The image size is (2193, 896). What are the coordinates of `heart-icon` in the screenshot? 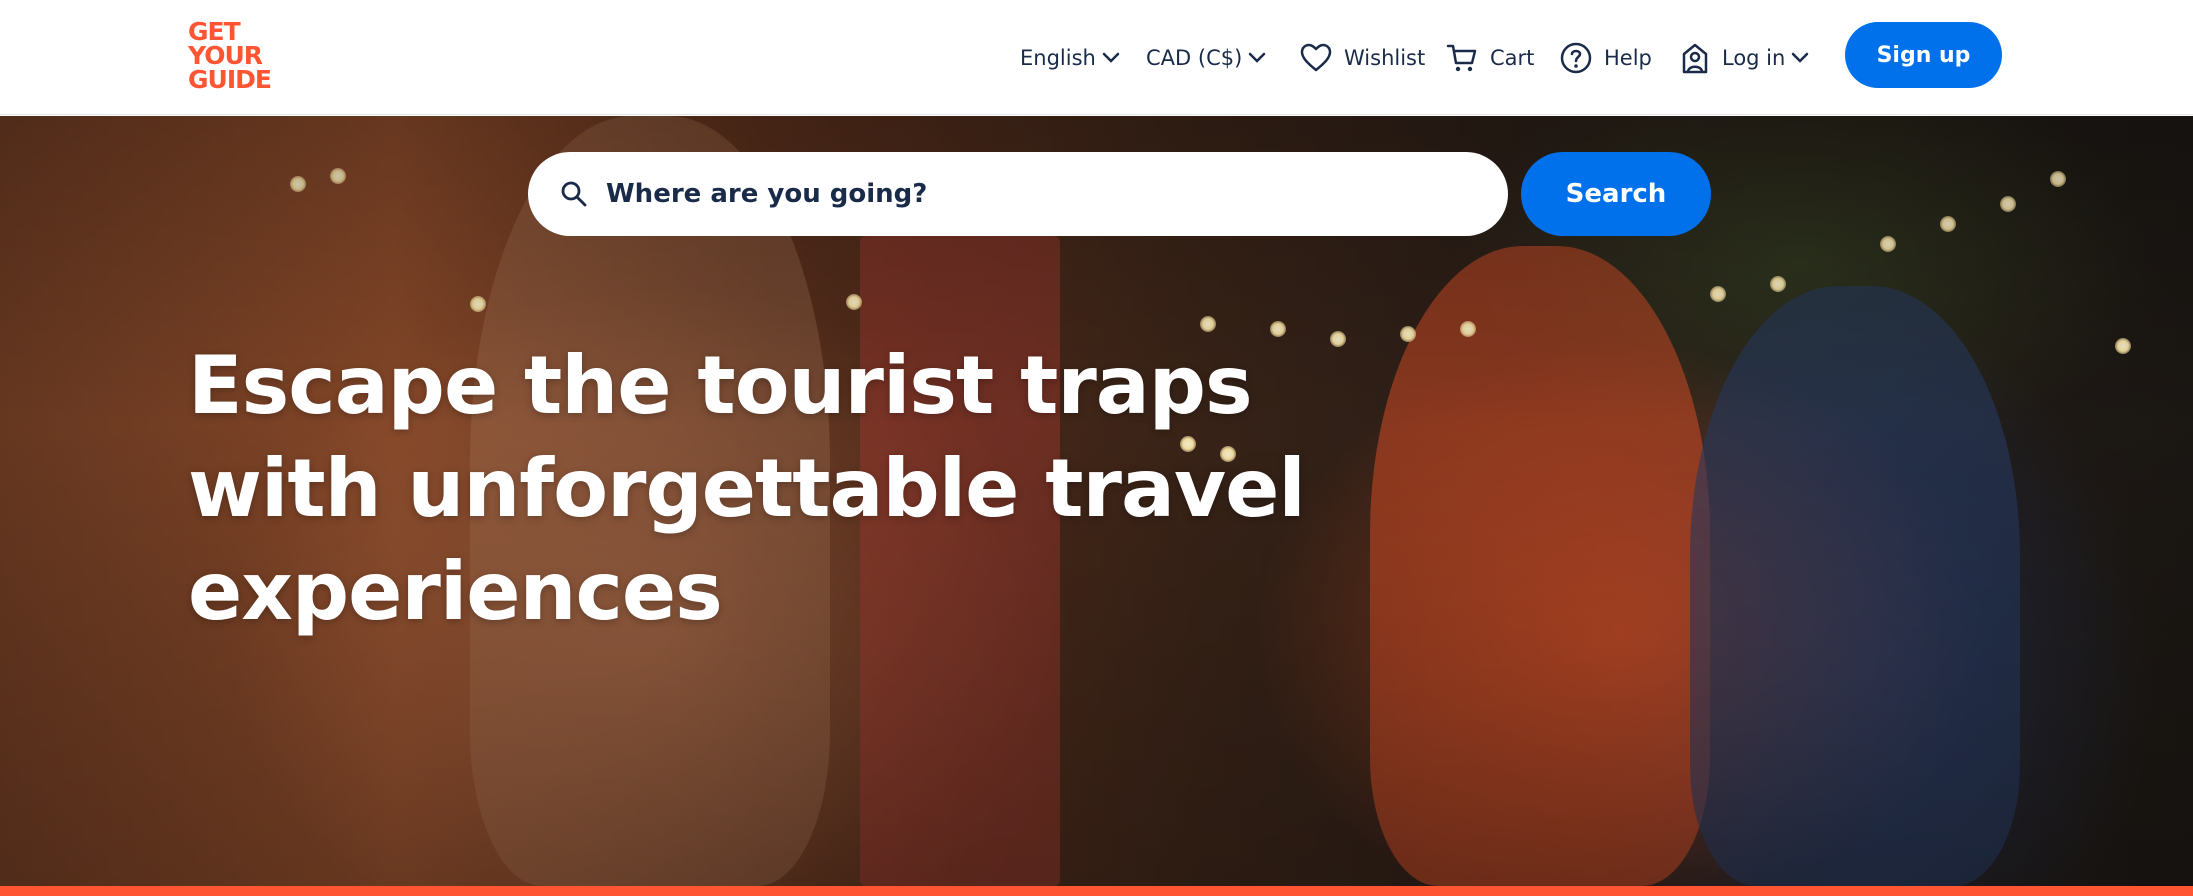 It's located at (1316, 57).